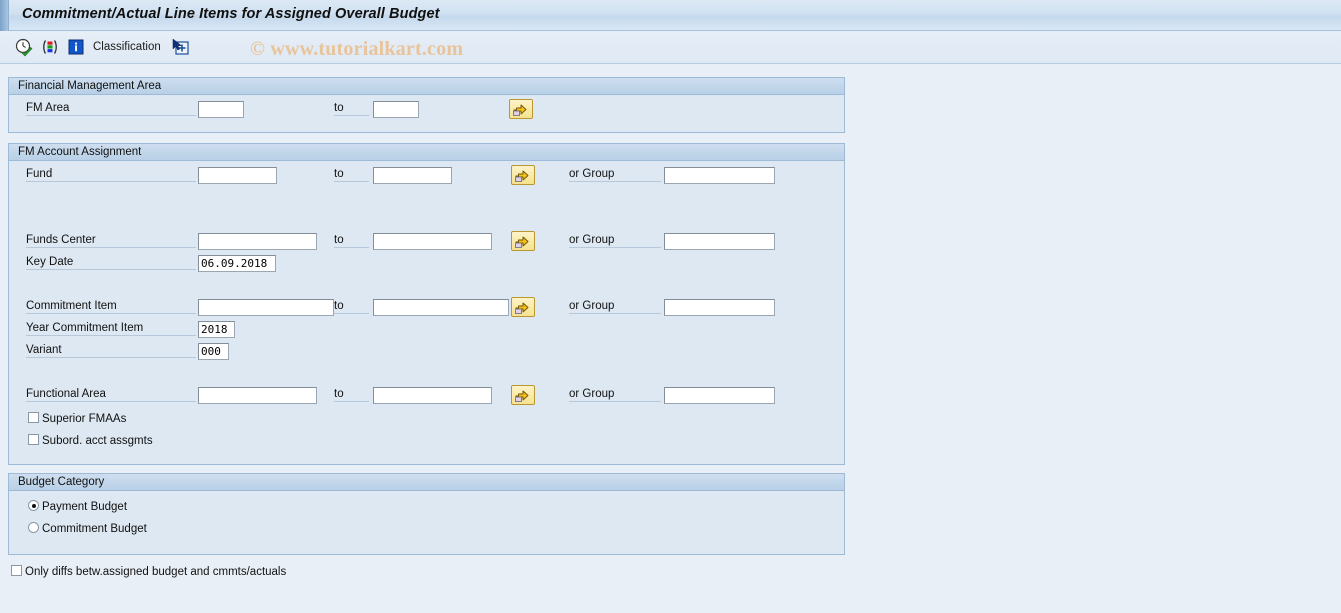 This screenshot has height=613, width=1341. Describe the element at coordinates (432, 241) in the screenshot. I see `funds-center-to-input` at that location.